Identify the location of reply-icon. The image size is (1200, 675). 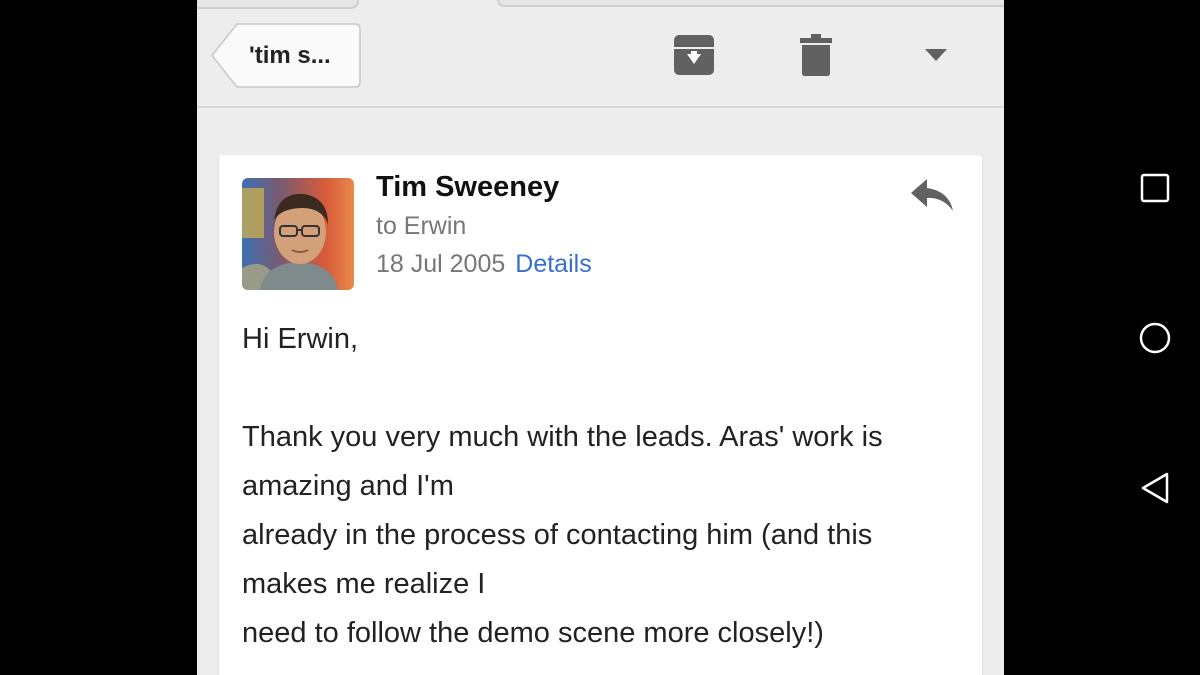
(932, 195).